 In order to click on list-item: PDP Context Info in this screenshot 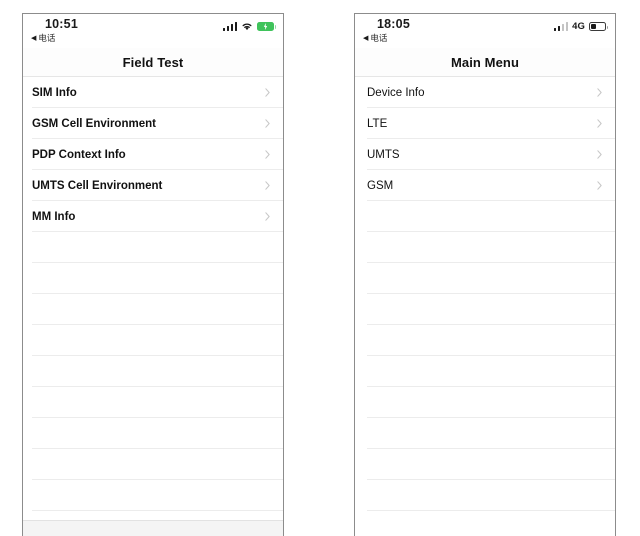, I will do `click(153, 154)`.